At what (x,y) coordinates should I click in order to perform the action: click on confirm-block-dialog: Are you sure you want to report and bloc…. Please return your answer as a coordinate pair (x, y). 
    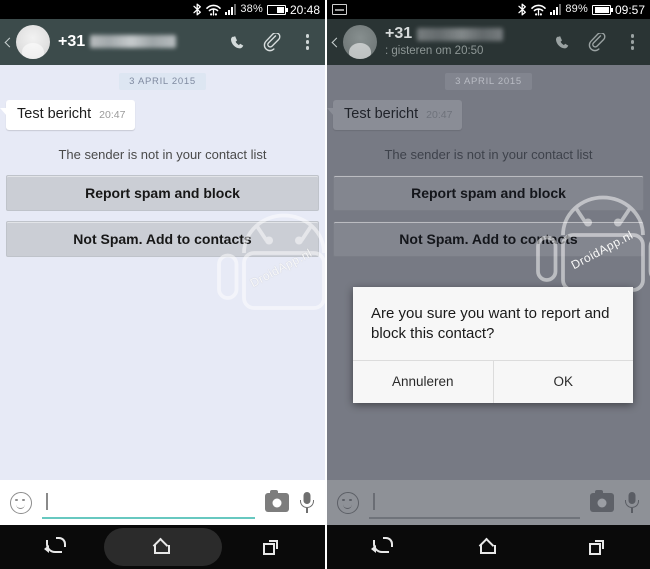
    Looking at the image, I should click on (493, 345).